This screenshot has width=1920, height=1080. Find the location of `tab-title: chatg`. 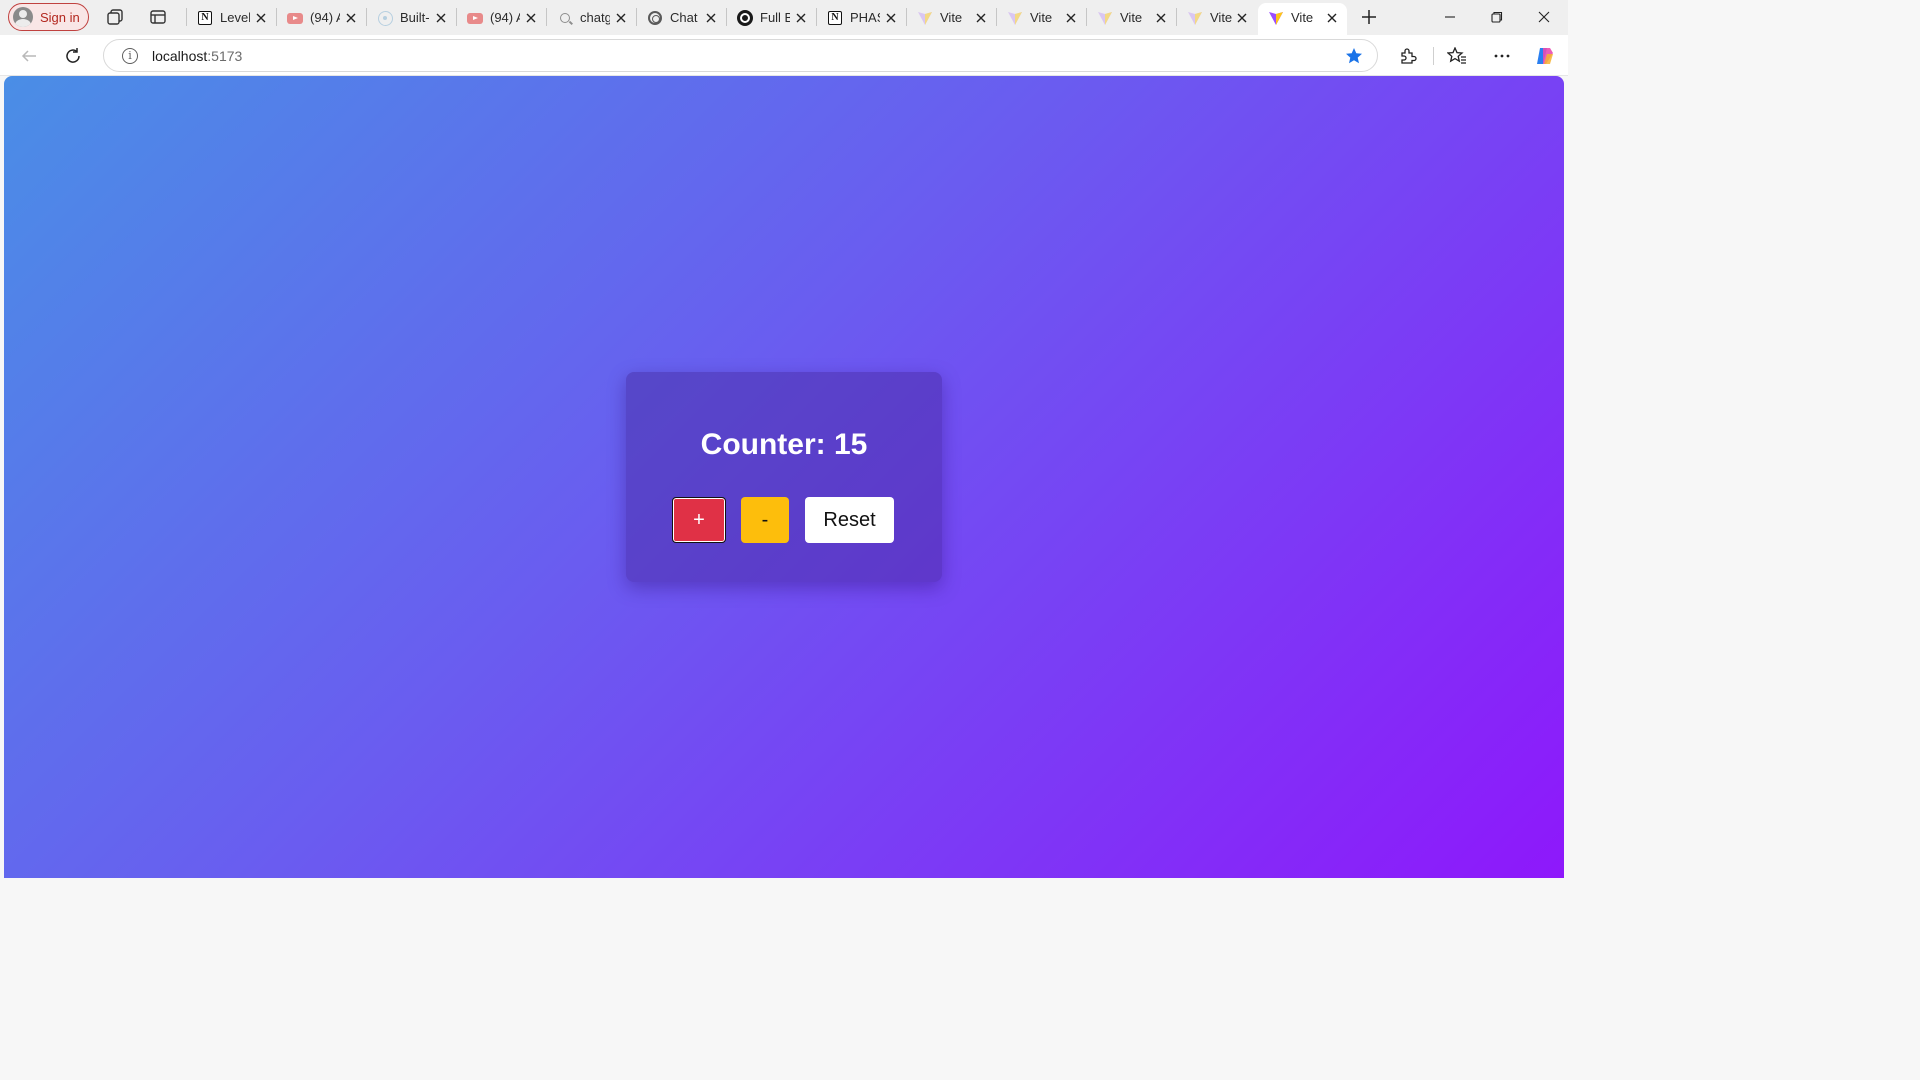

tab-title: chatg is located at coordinates (595, 17).